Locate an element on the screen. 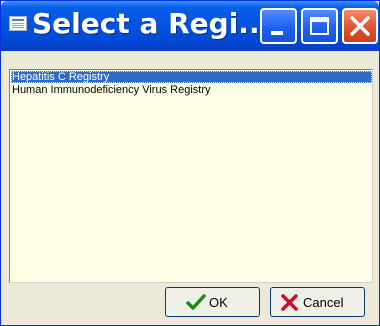 This screenshot has height=326, width=380. cancel-label: Cancel is located at coordinates (323, 302).